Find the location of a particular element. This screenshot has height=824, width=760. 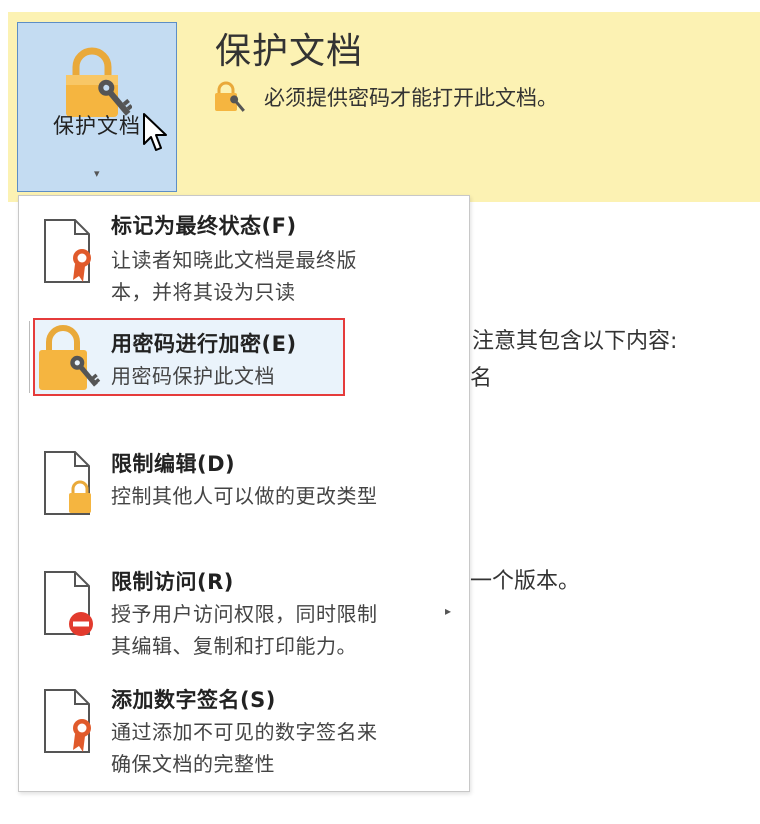

menu-item-title: 限制编辑(D) is located at coordinates (173, 464).